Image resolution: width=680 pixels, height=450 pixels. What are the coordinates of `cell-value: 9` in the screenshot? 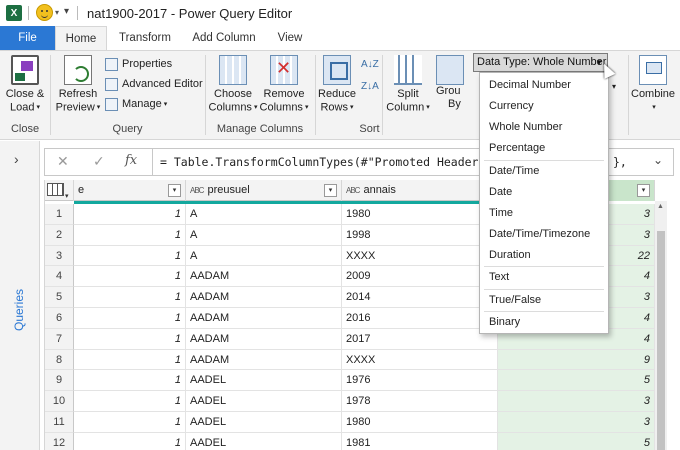 It's located at (576, 360).